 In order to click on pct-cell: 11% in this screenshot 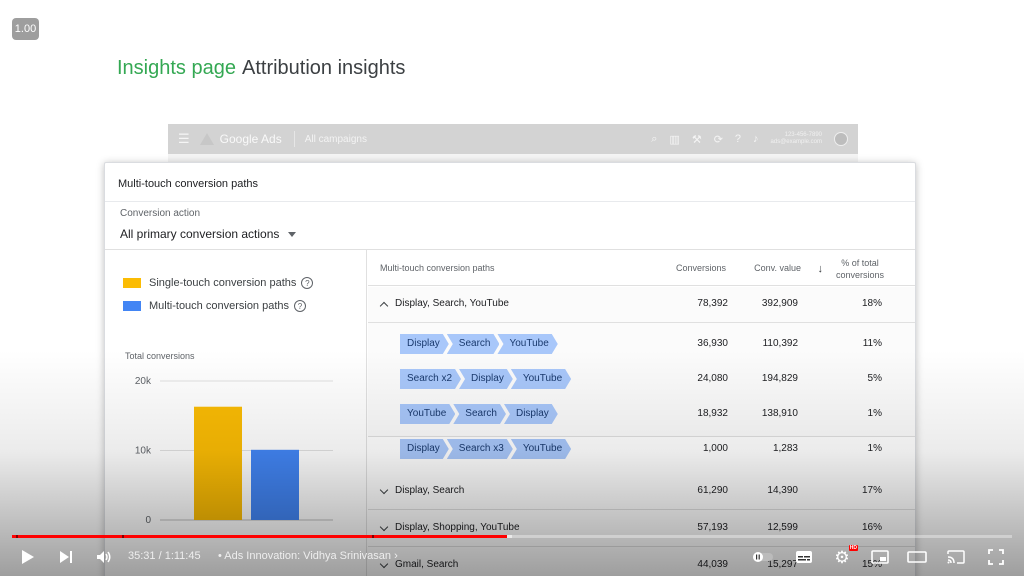, I will do `click(872, 343)`.